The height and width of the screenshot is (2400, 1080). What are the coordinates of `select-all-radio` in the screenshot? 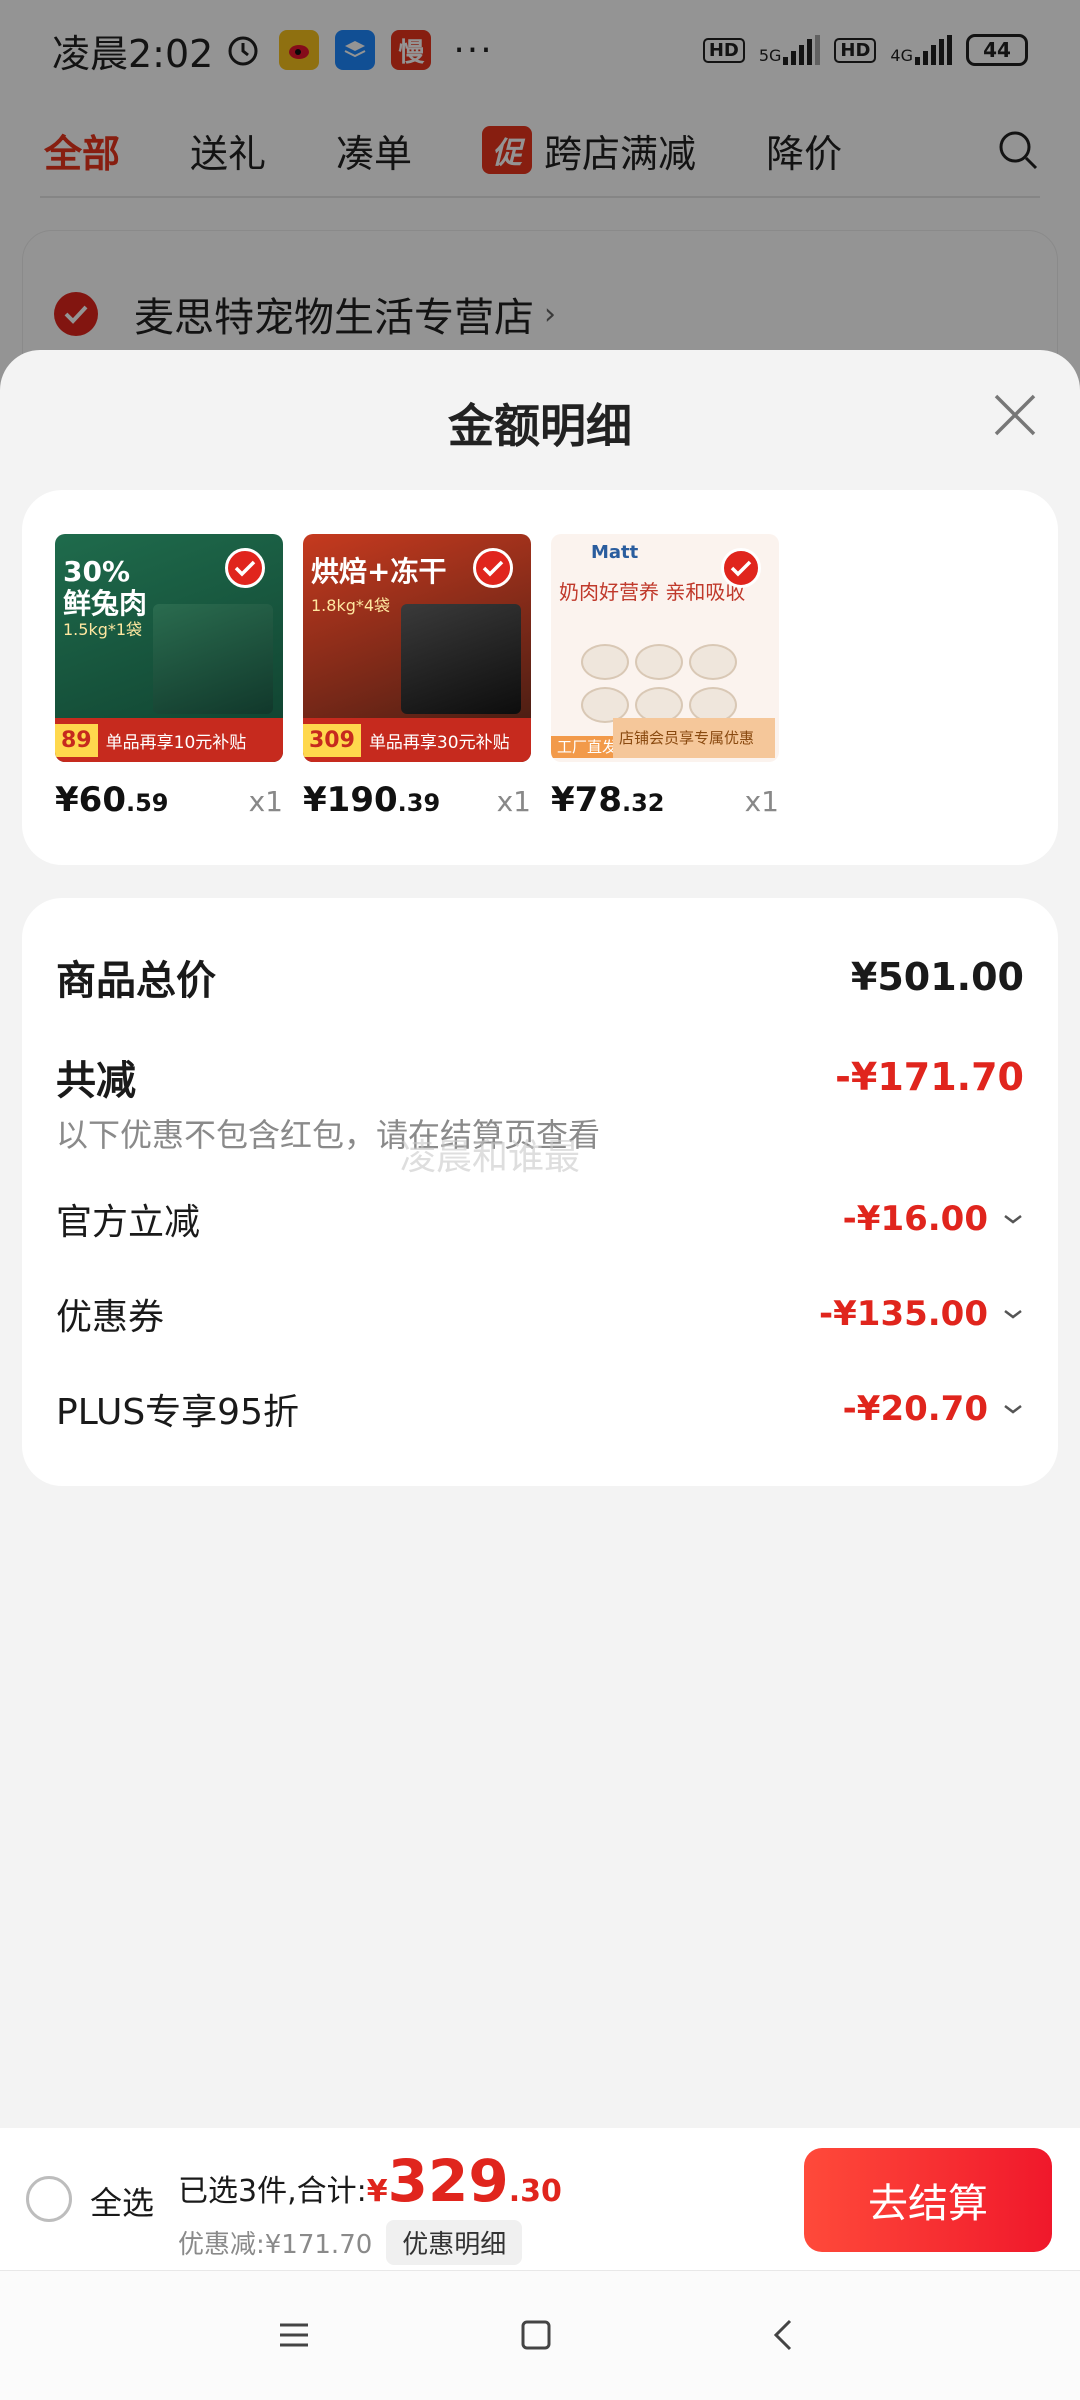 It's located at (49, 2199).